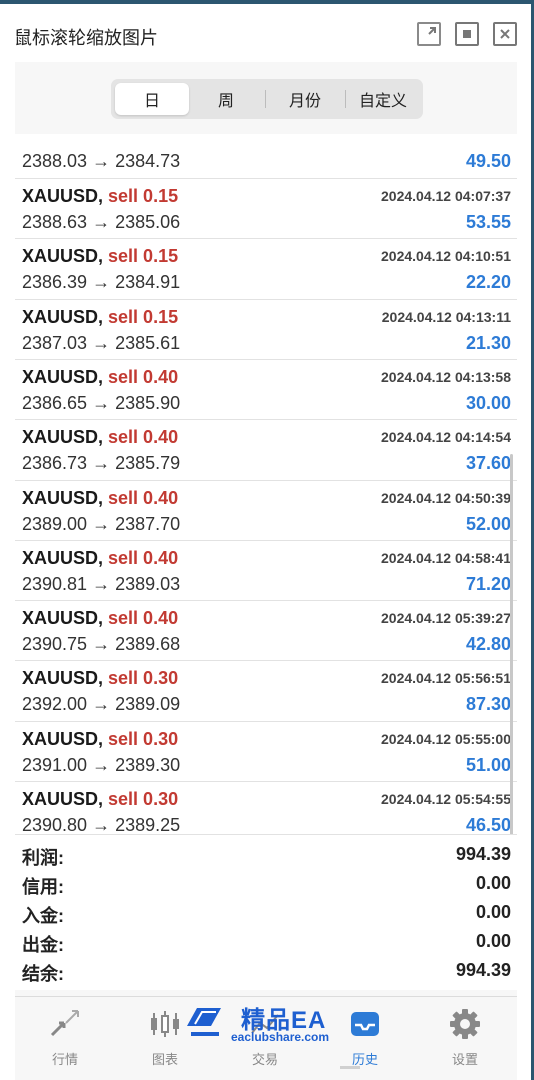  I want to click on nav-label: 设置, so click(464, 1059).